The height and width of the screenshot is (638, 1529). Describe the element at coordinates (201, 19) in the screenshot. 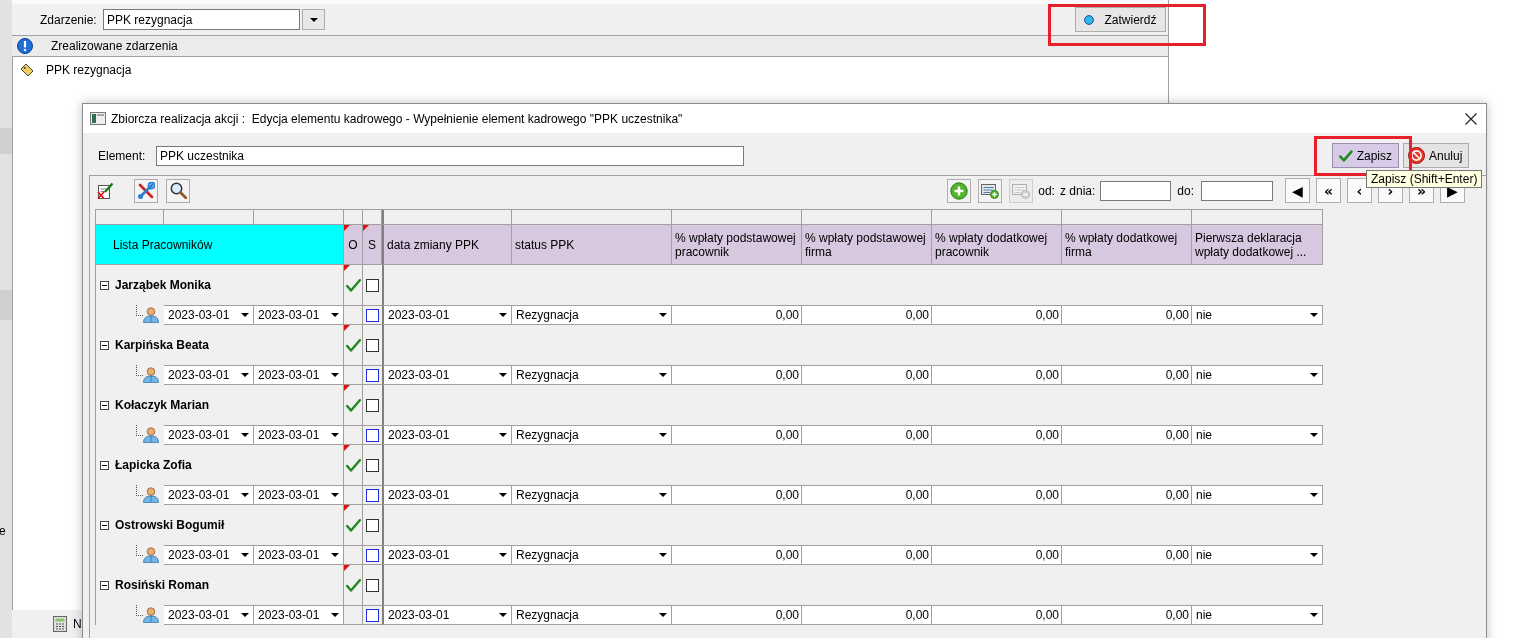

I see `event-dropdown: PPK rezygnacja` at that location.